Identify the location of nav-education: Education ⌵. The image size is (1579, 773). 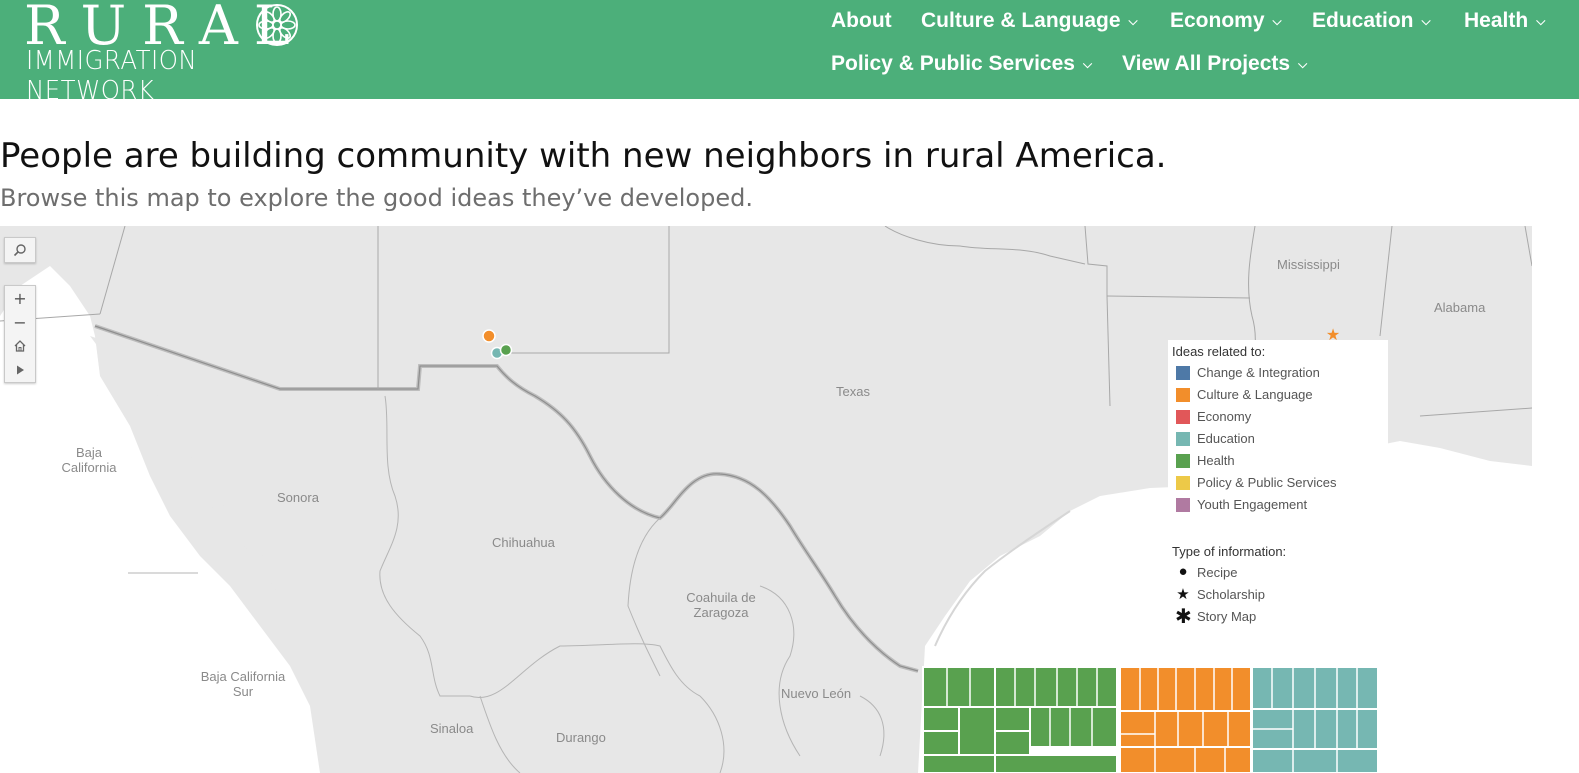
(1371, 21).